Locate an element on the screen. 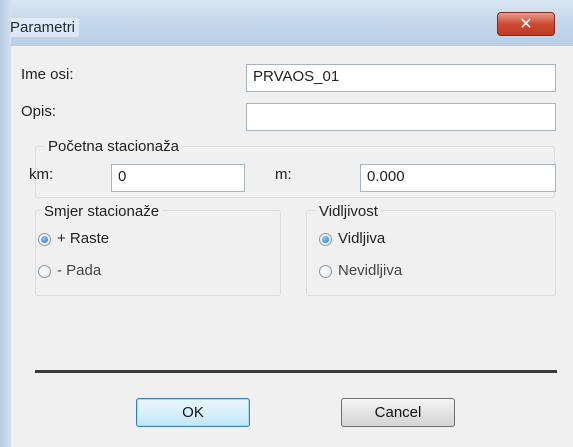  ime-osi-label: Ime osi: is located at coordinates (47, 74).